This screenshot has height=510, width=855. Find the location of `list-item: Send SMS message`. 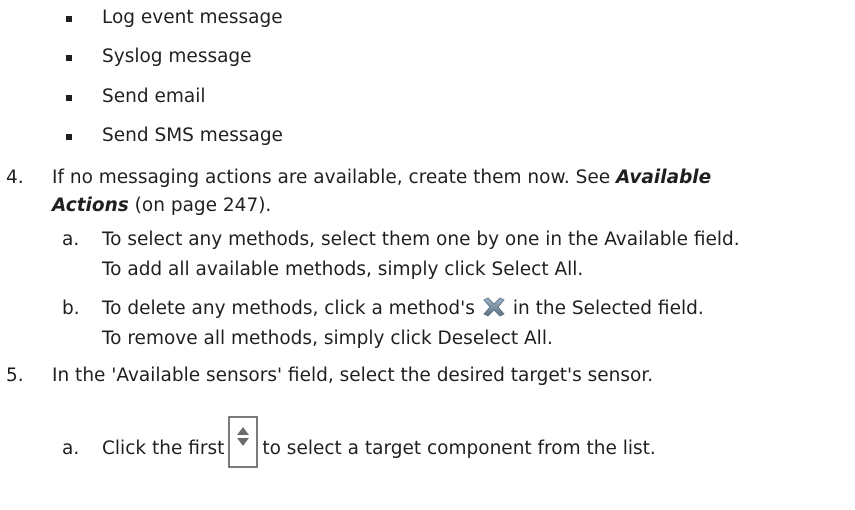

list-item: Send SMS message is located at coordinates (192, 135).